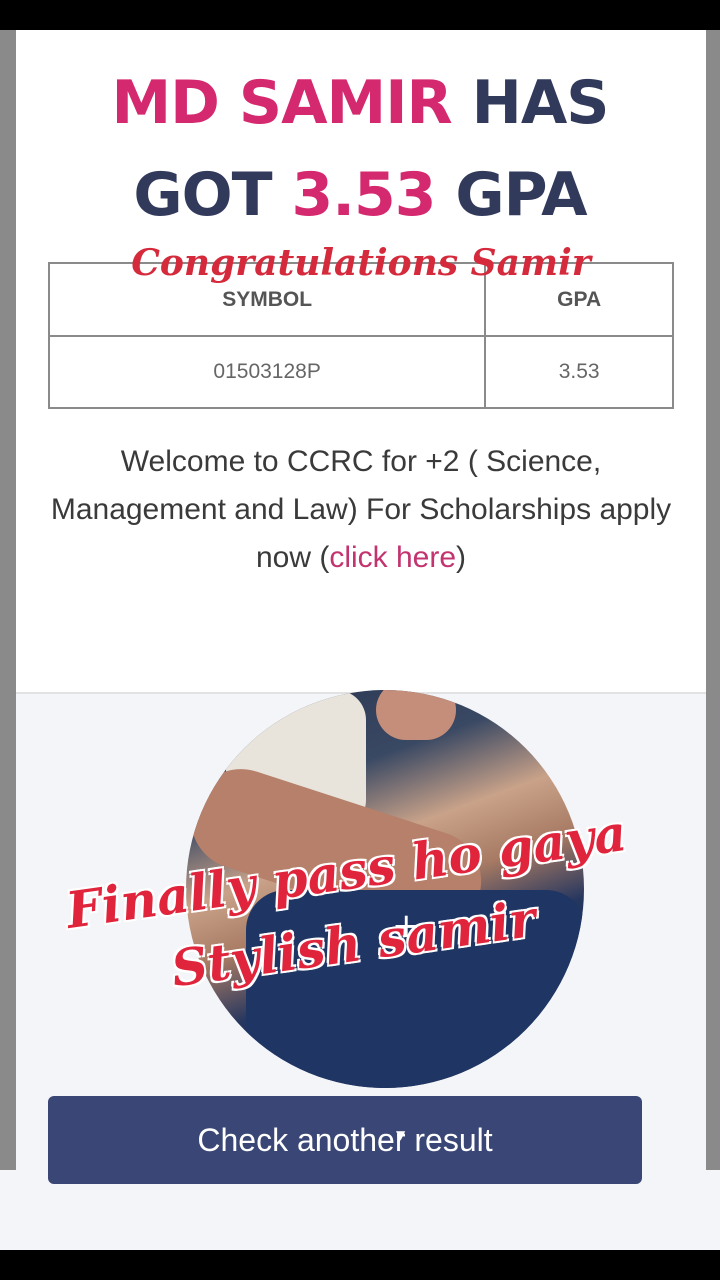  What do you see at coordinates (406, 926) in the screenshot?
I see `crosshair-icon: +` at bounding box center [406, 926].